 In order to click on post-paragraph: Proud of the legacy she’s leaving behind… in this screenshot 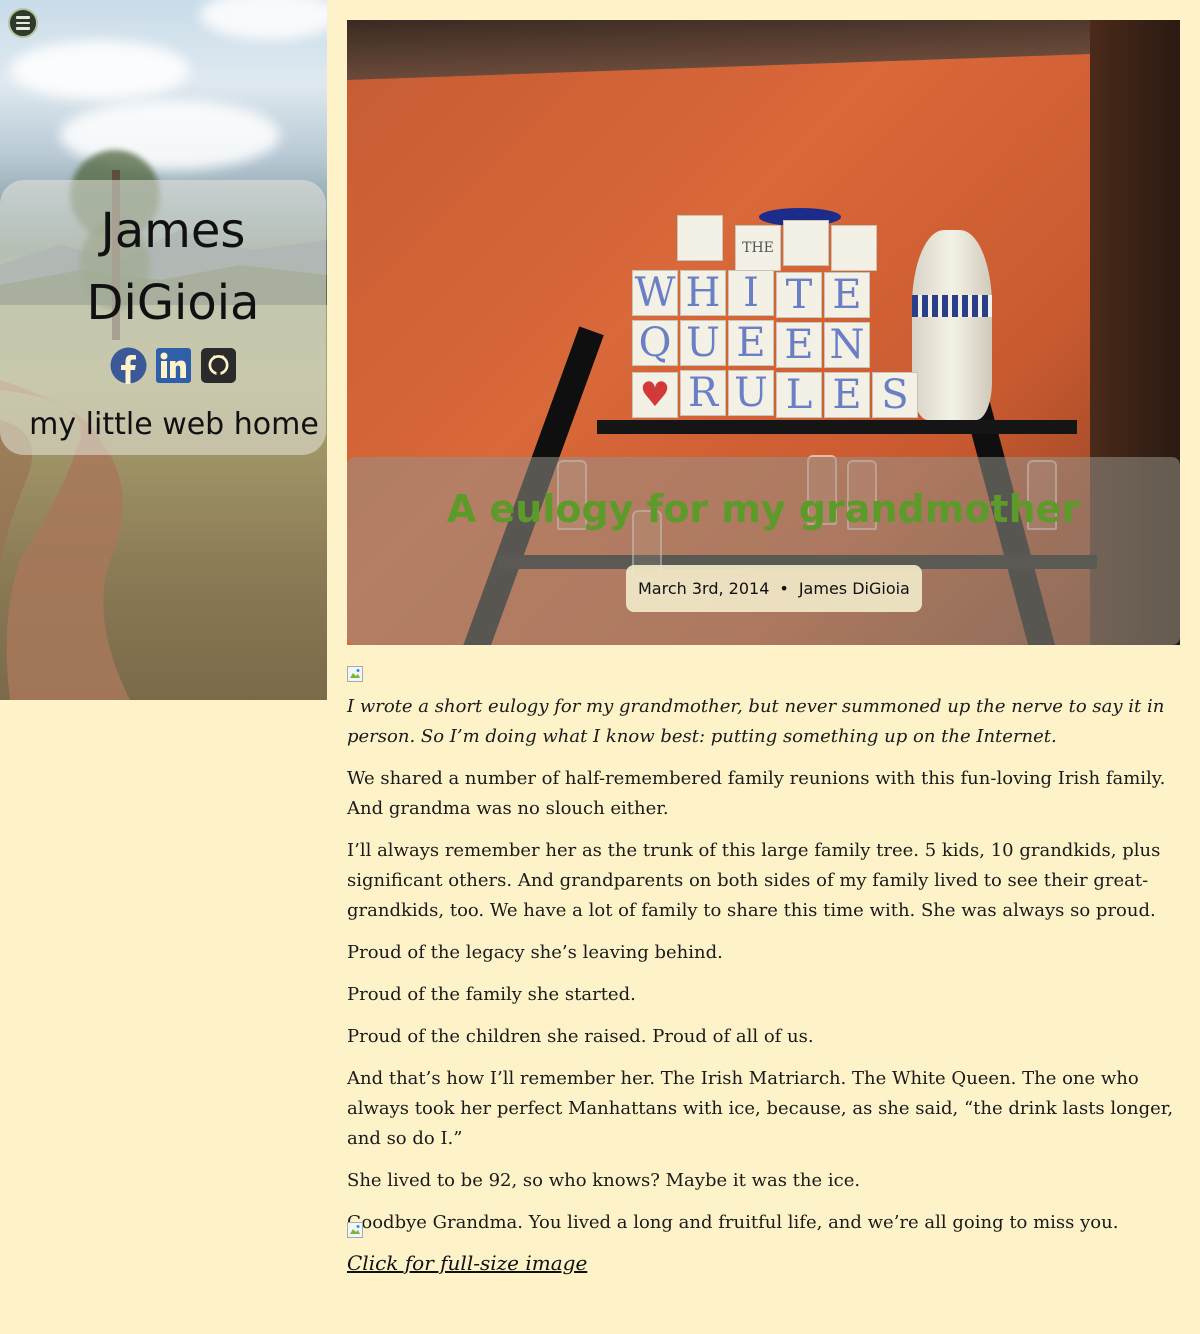, I will do `click(535, 952)`.